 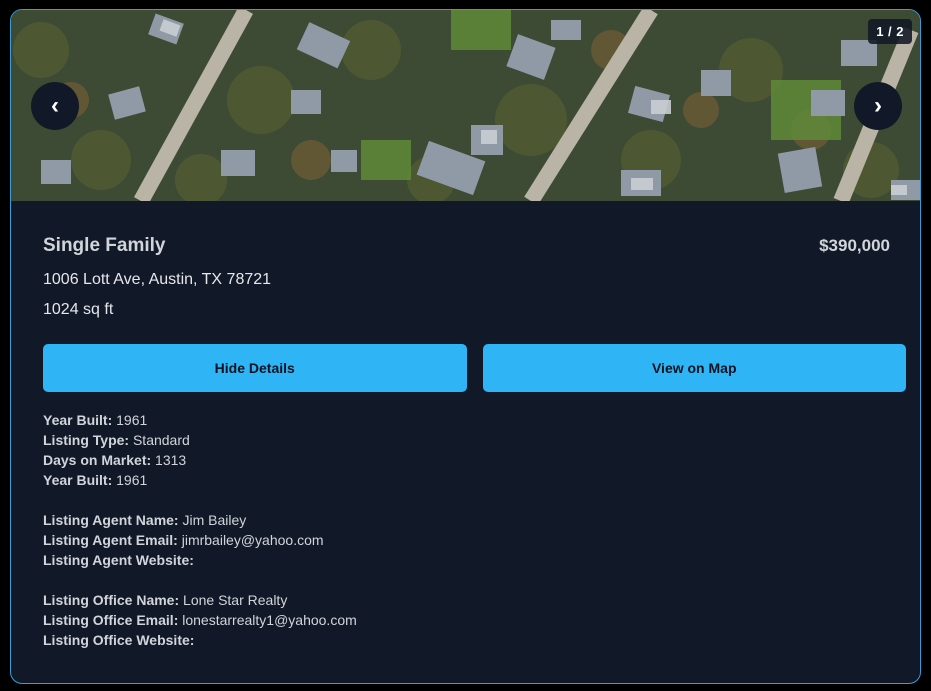 What do you see at coordinates (157, 279) in the screenshot?
I see `listing-address: 1006 Lott Ave, Austin, TX 78721` at bounding box center [157, 279].